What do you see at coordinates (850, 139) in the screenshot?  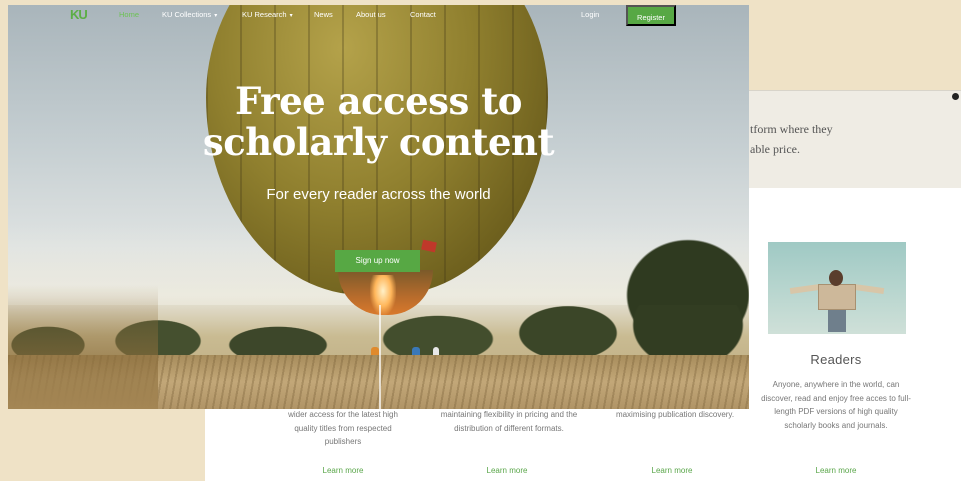 I see `about-text: tform where they able price.` at bounding box center [850, 139].